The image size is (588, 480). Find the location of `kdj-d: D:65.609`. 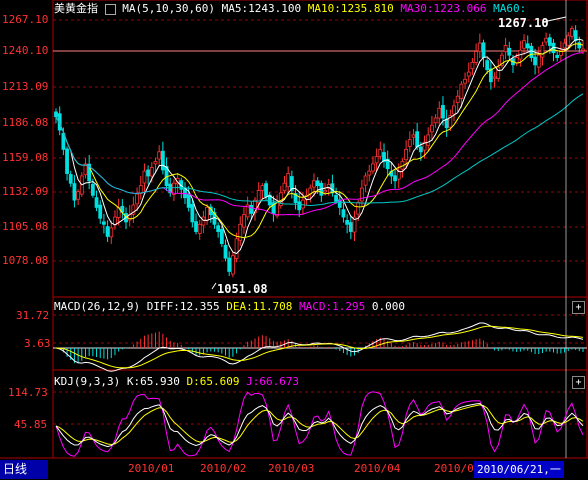

kdj-d: D:65.609 is located at coordinates (213, 381).